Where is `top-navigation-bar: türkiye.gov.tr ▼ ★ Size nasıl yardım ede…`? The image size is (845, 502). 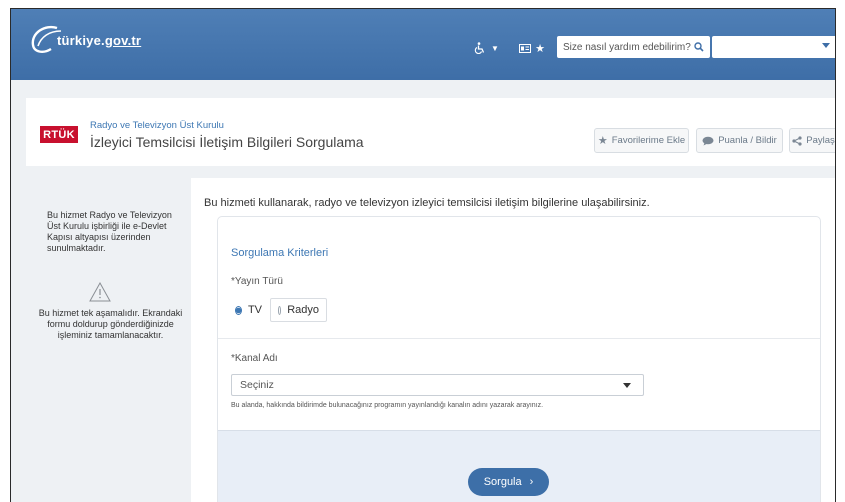
top-navigation-bar: türkiye.gov.tr ▼ ★ Size nasıl yardım ede… is located at coordinates (423, 44).